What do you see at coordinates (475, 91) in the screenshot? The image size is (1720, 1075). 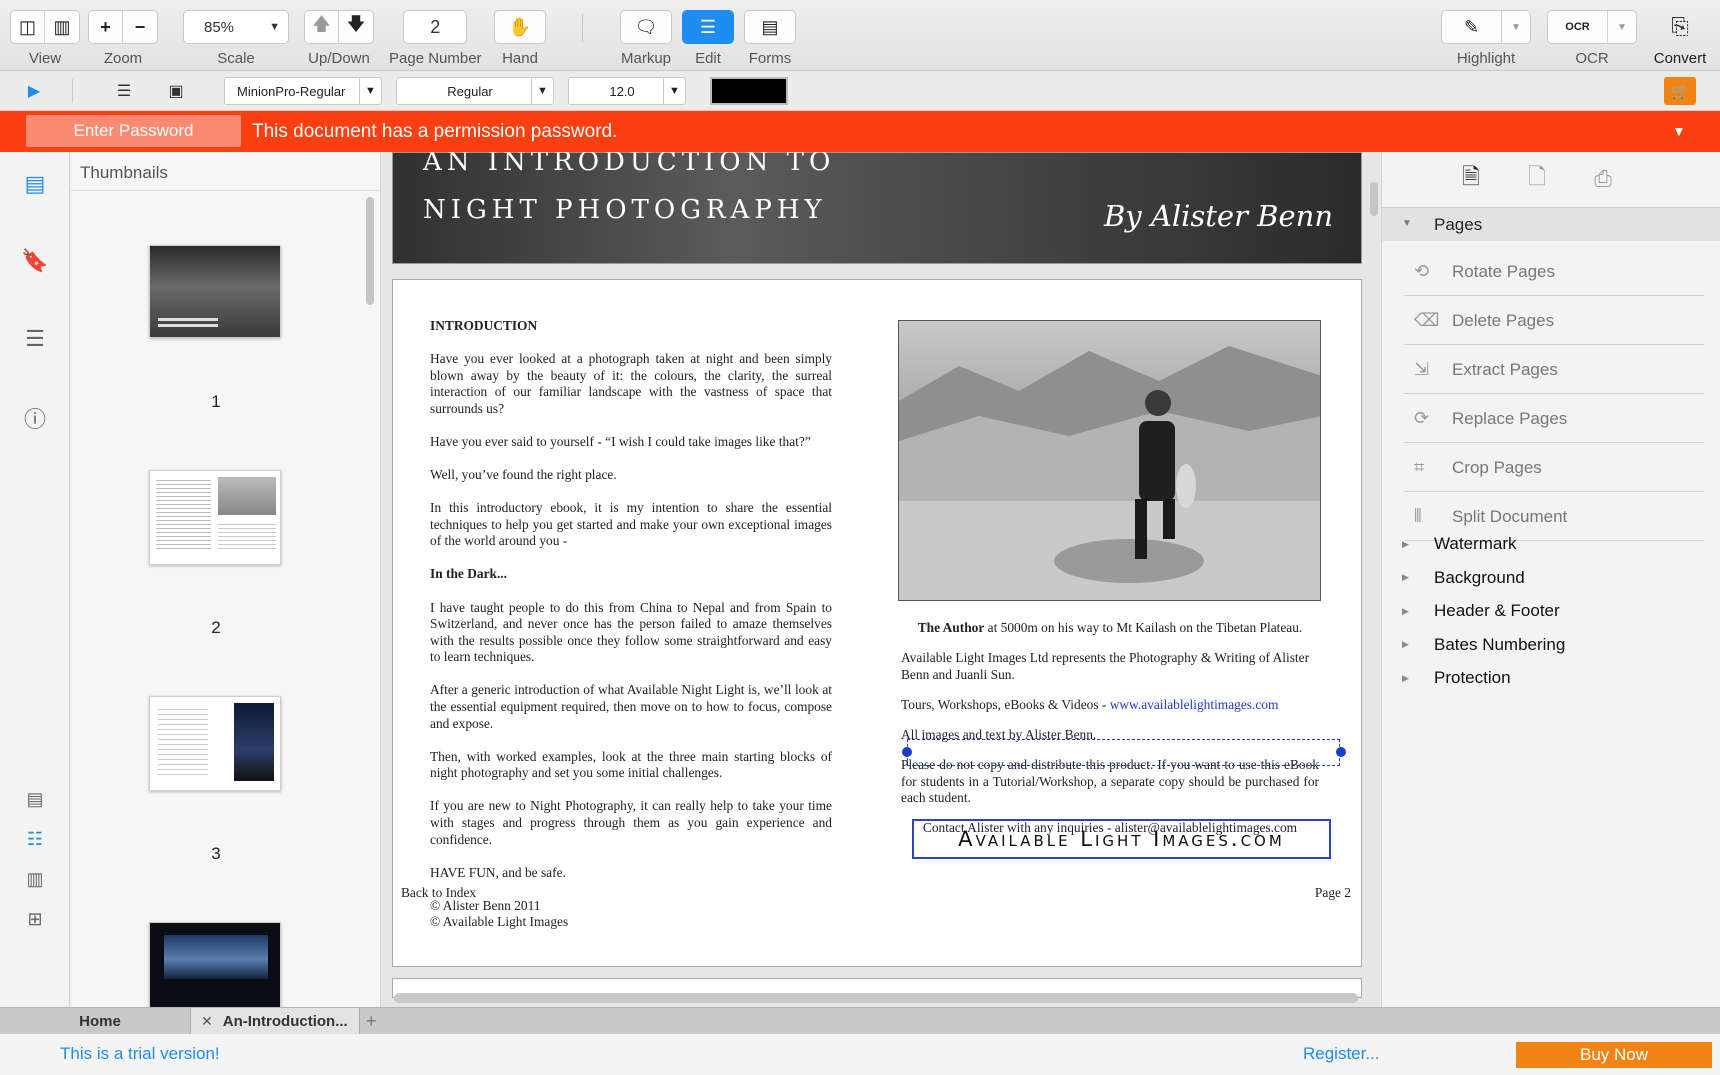 I see `font-style-select: Regular ▼` at bounding box center [475, 91].